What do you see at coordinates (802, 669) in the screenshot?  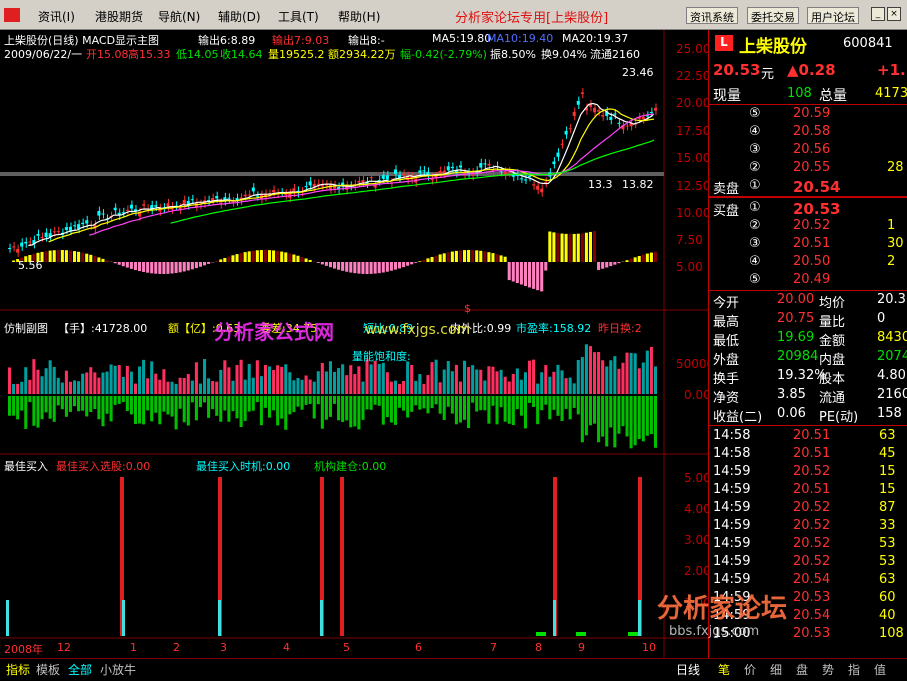 I see `right-tab: 盘` at bounding box center [802, 669].